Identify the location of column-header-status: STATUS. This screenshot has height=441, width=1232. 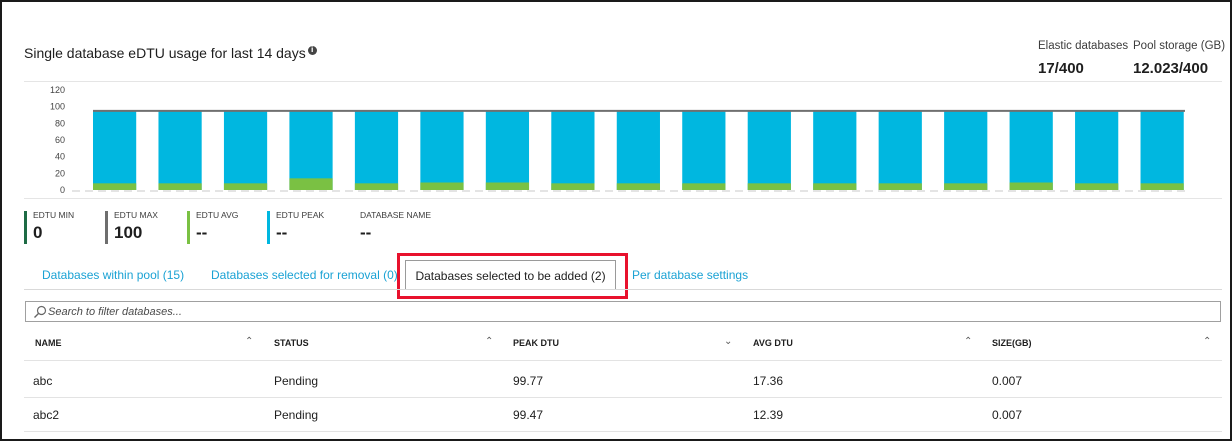
(291, 343).